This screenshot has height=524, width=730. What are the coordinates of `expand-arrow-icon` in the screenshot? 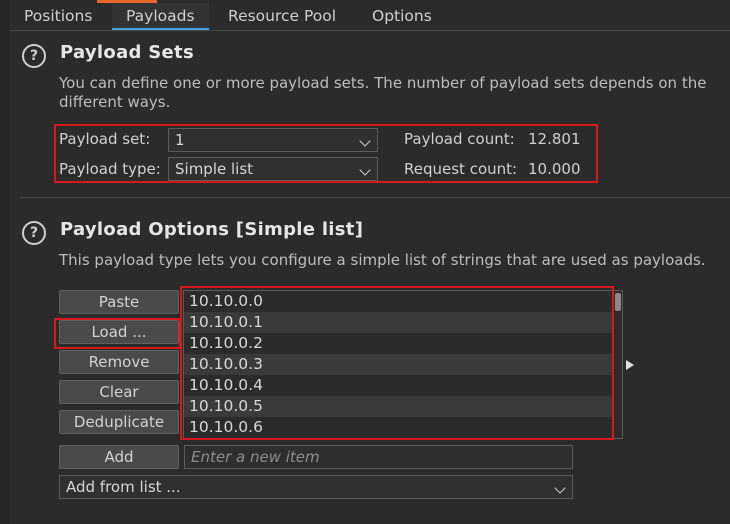 It's located at (630, 365).